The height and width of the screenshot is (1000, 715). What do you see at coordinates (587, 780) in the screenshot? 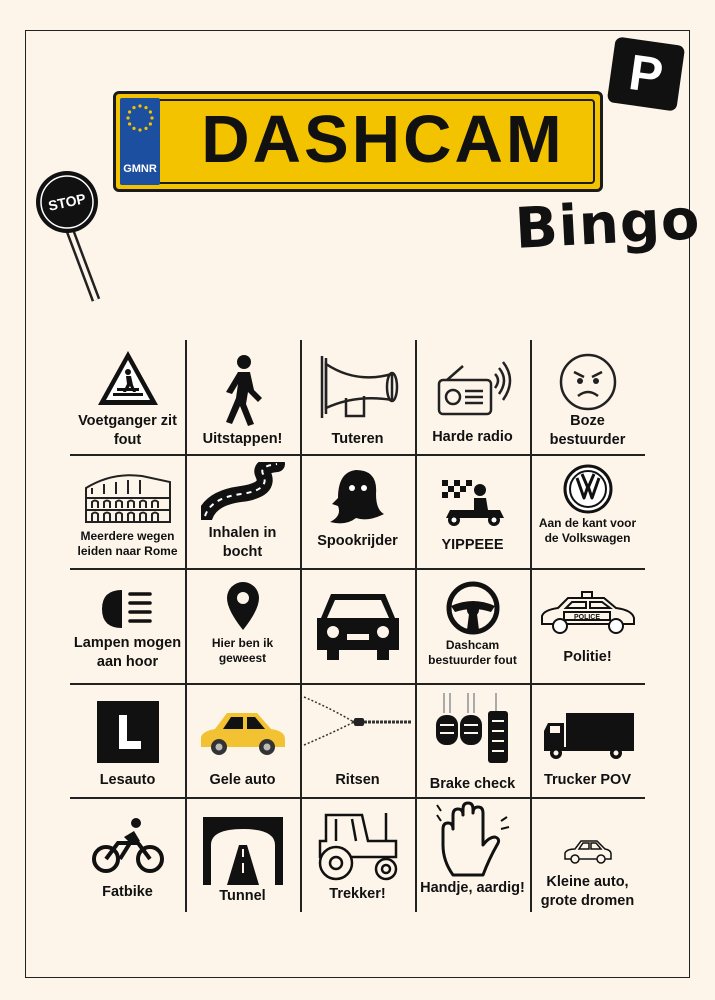
I see `cell-label: Trucker POV` at bounding box center [587, 780].